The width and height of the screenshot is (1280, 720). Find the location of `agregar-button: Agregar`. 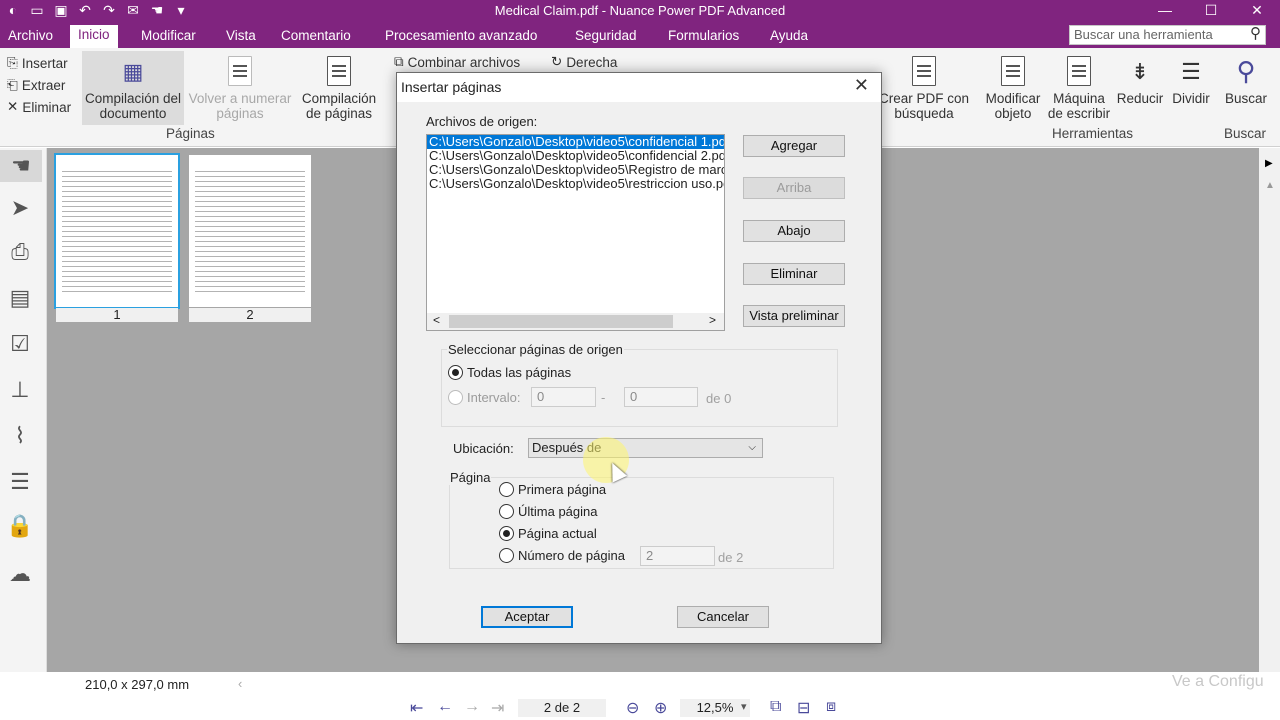

agregar-button: Agregar is located at coordinates (794, 146).